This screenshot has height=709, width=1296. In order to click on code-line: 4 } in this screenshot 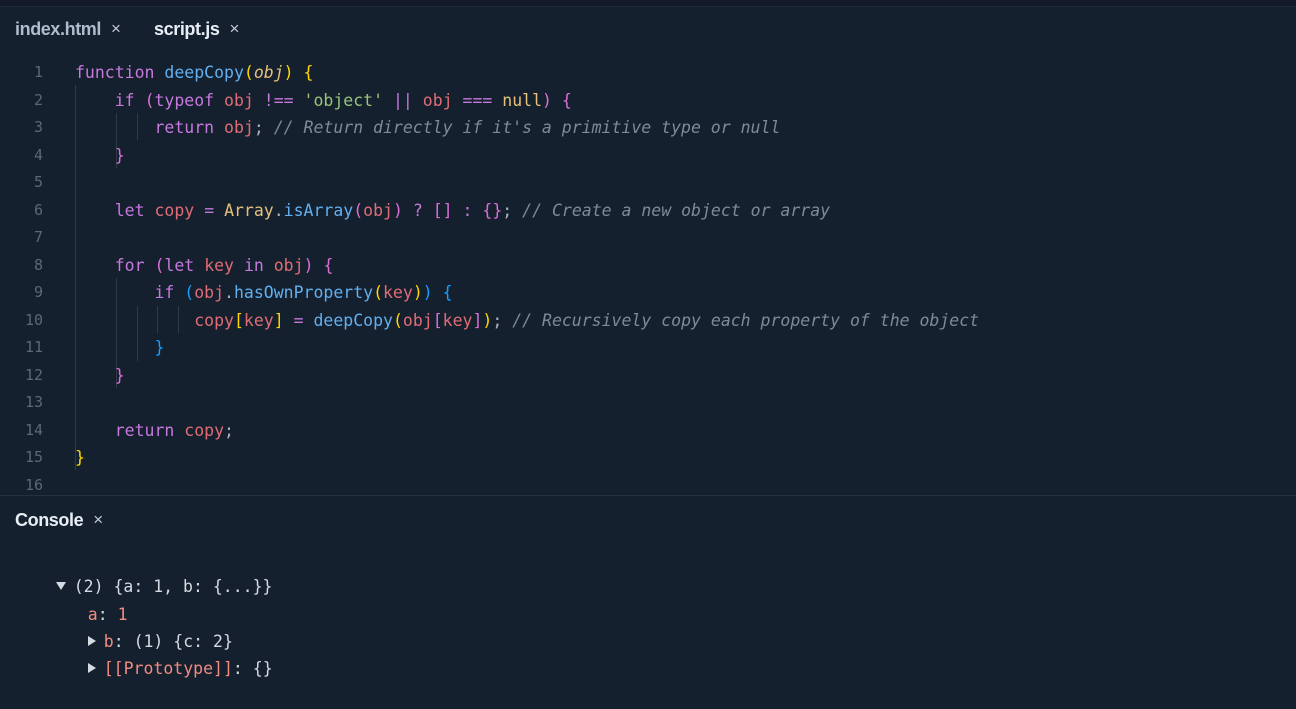, I will do `click(648, 156)`.